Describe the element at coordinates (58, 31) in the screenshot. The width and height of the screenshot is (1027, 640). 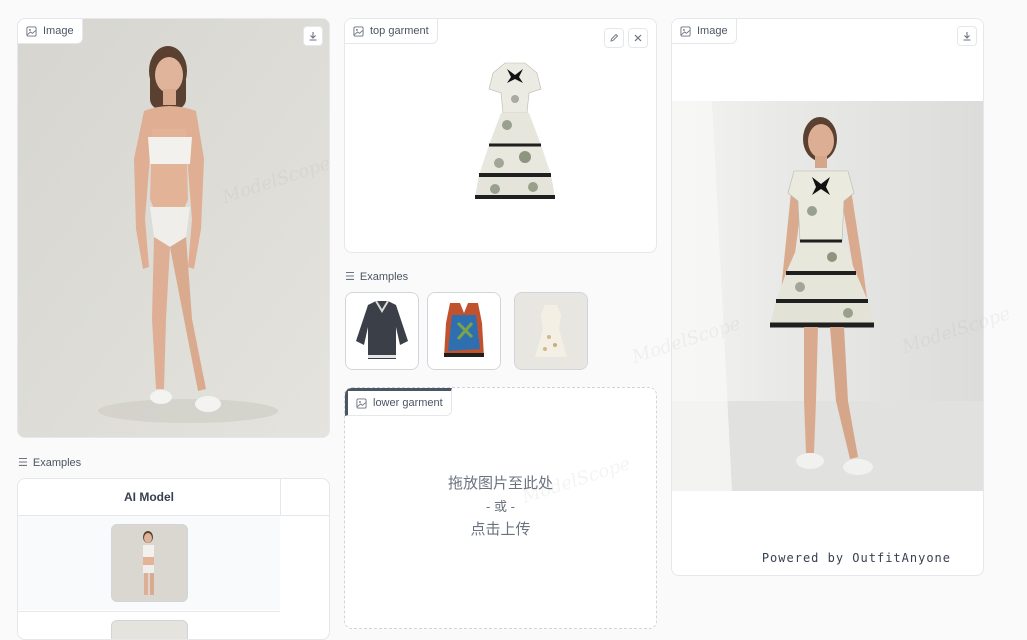
I see `person-image-label-text: Image` at that location.